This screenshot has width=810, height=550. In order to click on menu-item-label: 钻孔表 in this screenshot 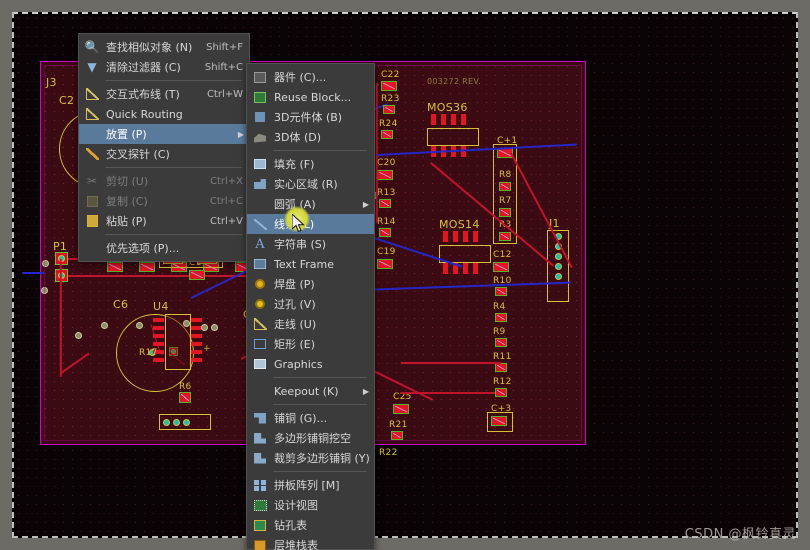, I will do `click(290, 525)`.